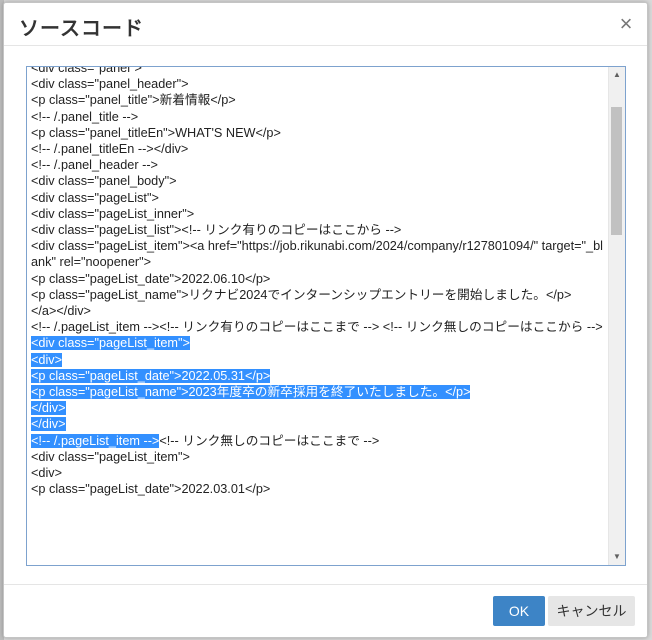 The height and width of the screenshot is (640, 652). Describe the element at coordinates (319, 489) in the screenshot. I see `code-line: <p class="pageList_date">2022.03.01</p>` at that location.